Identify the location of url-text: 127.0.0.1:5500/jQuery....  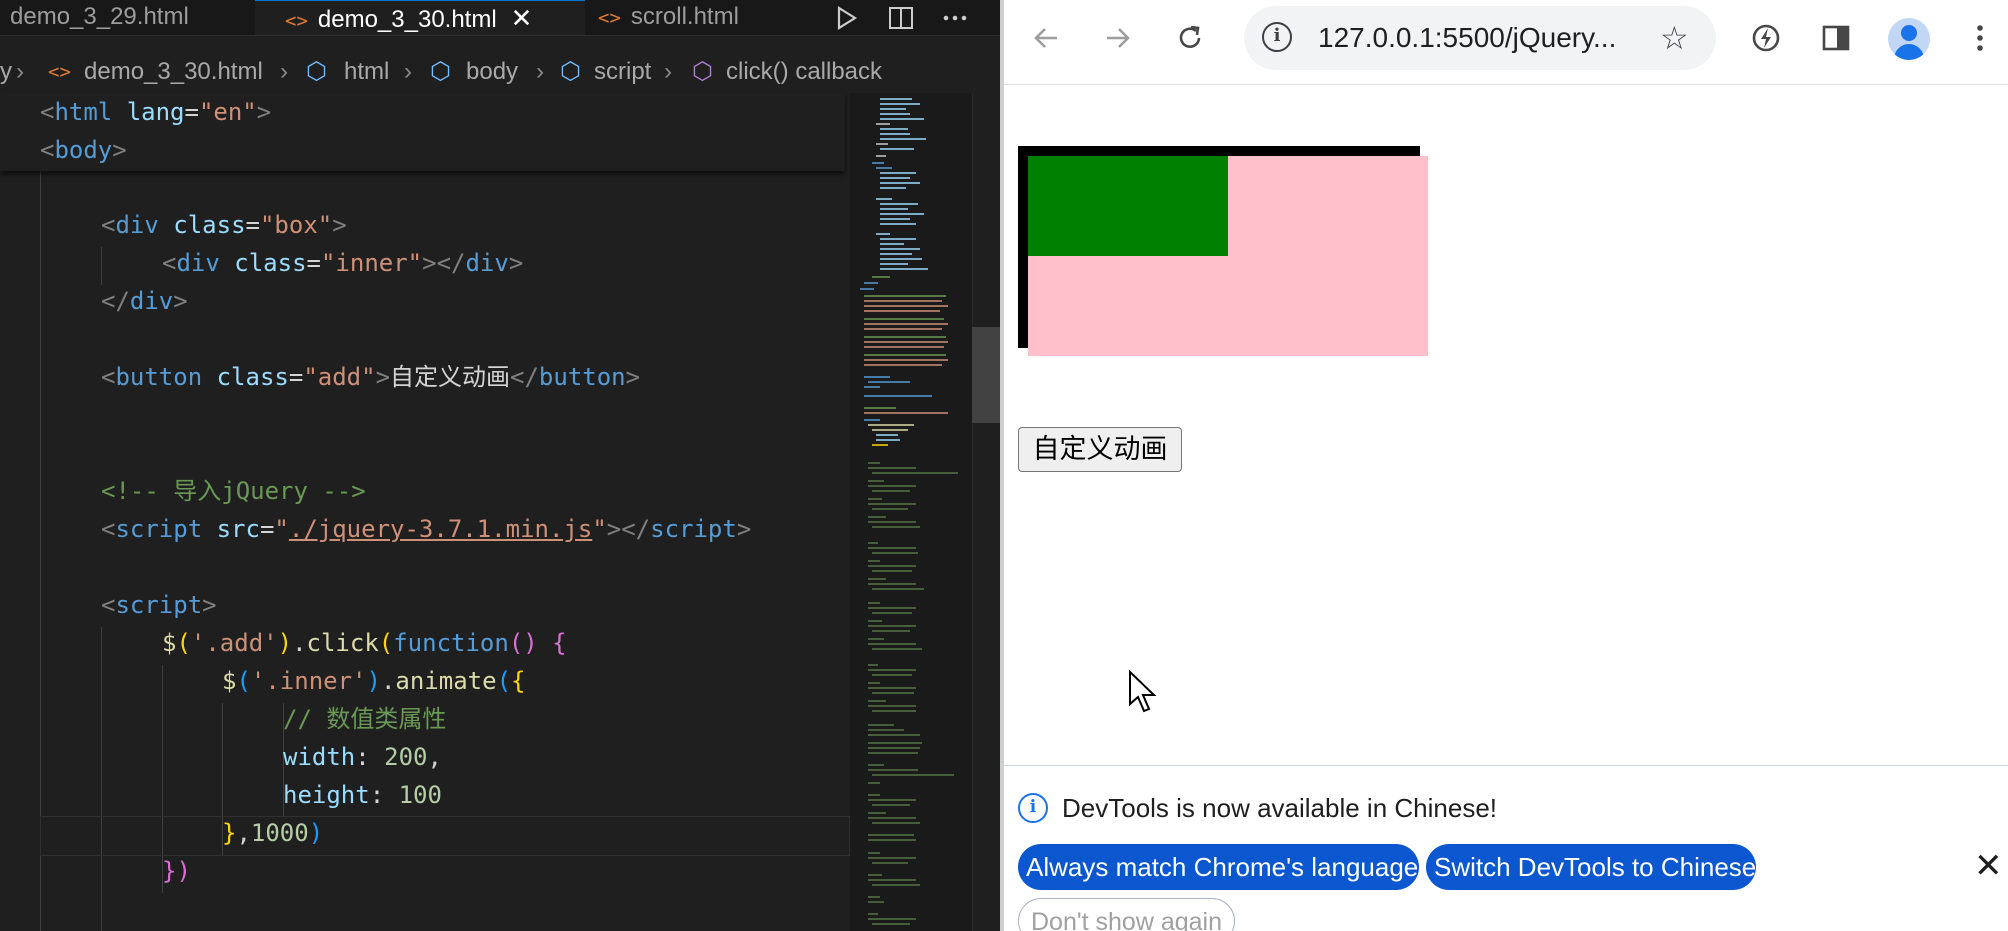
(1467, 38).